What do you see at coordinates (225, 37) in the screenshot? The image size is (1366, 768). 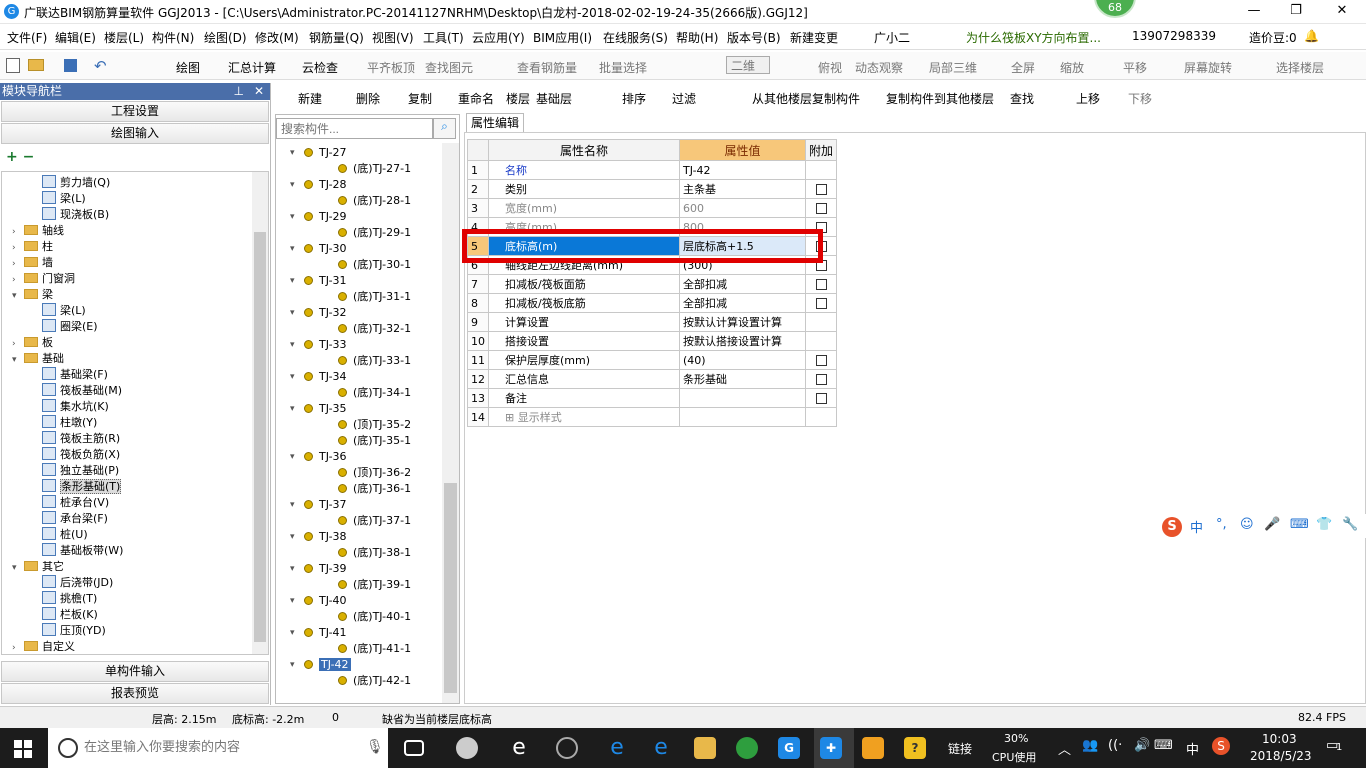 I see `menu-draw: 绘图(D)` at bounding box center [225, 37].